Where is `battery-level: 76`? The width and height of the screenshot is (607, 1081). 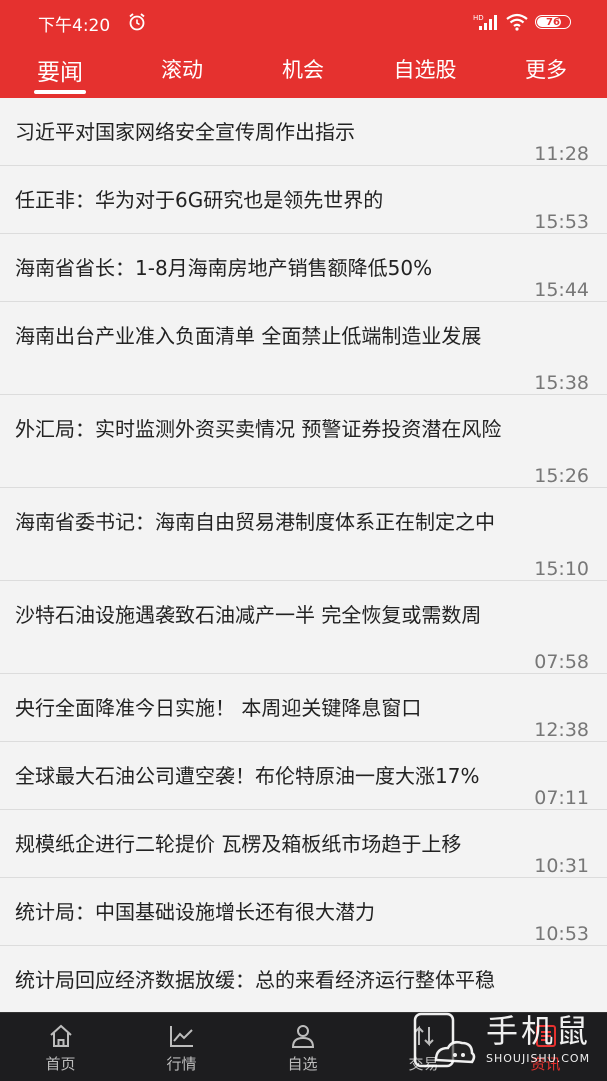
battery-level: 76 is located at coordinates (553, 22).